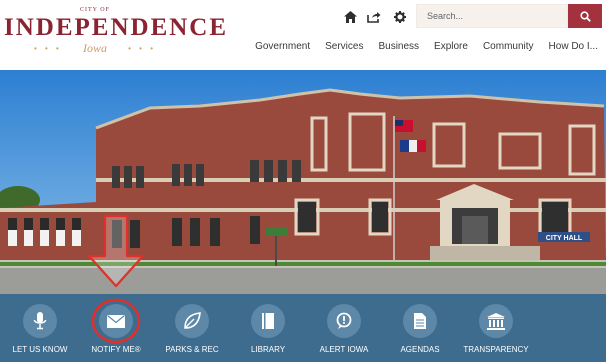 The image size is (606, 362). I want to click on quick-link-alert-iowa: ALERT IOWA, so click(344, 330).